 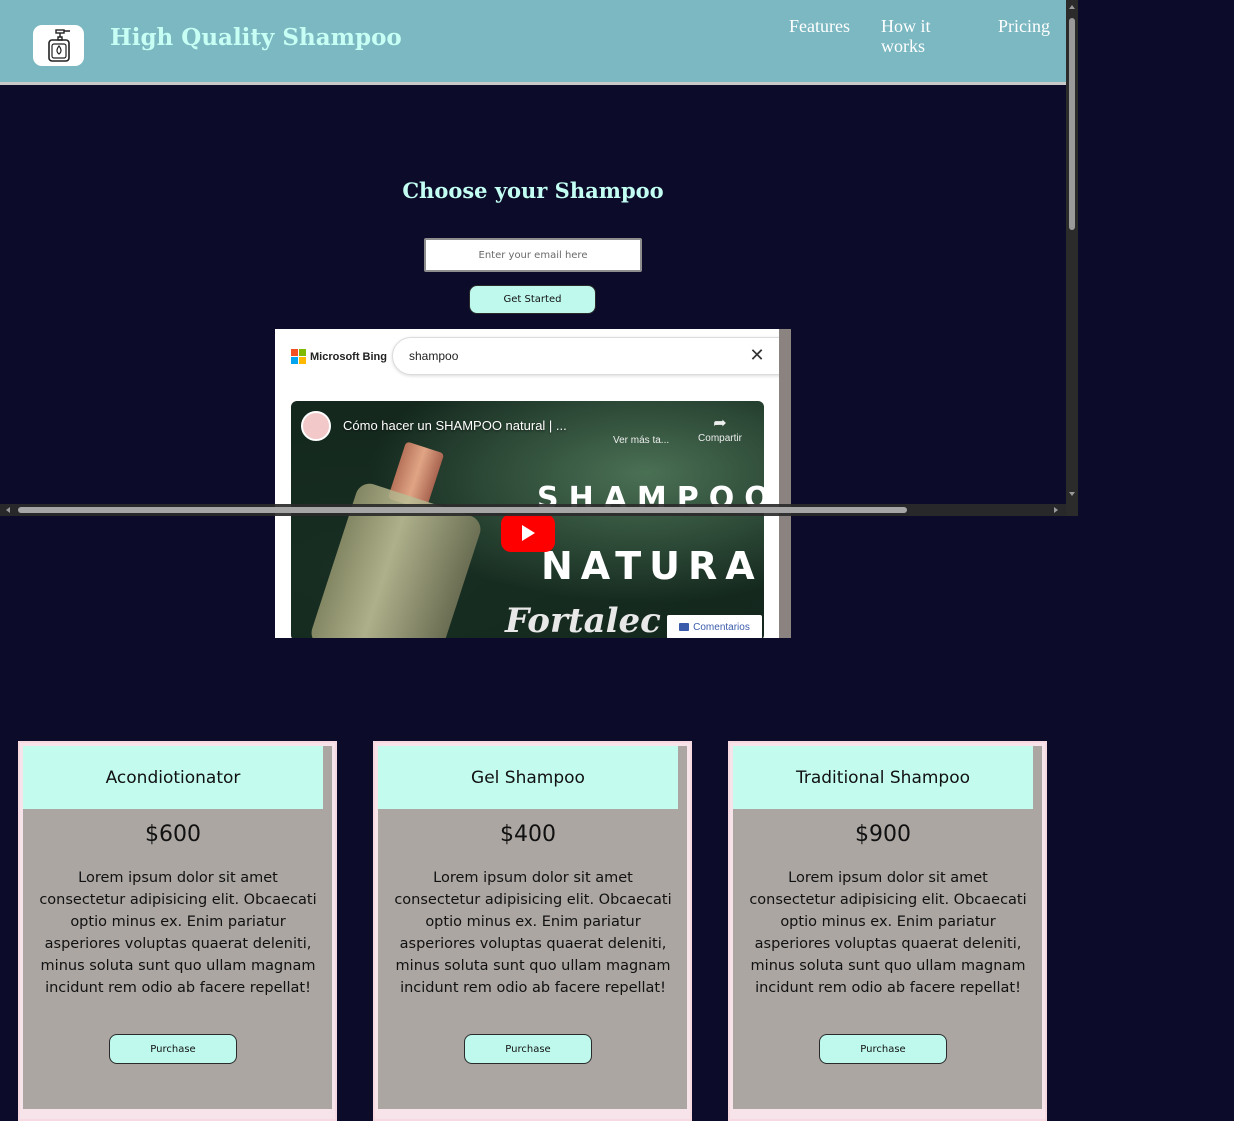 I want to click on vertical-scroll-thumb, so click(x=1072, y=124).